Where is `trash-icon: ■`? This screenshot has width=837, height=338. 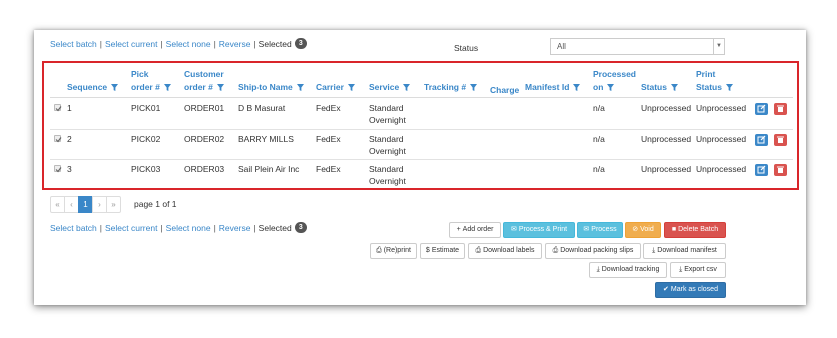 trash-icon: ■ is located at coordinates (674, 229).